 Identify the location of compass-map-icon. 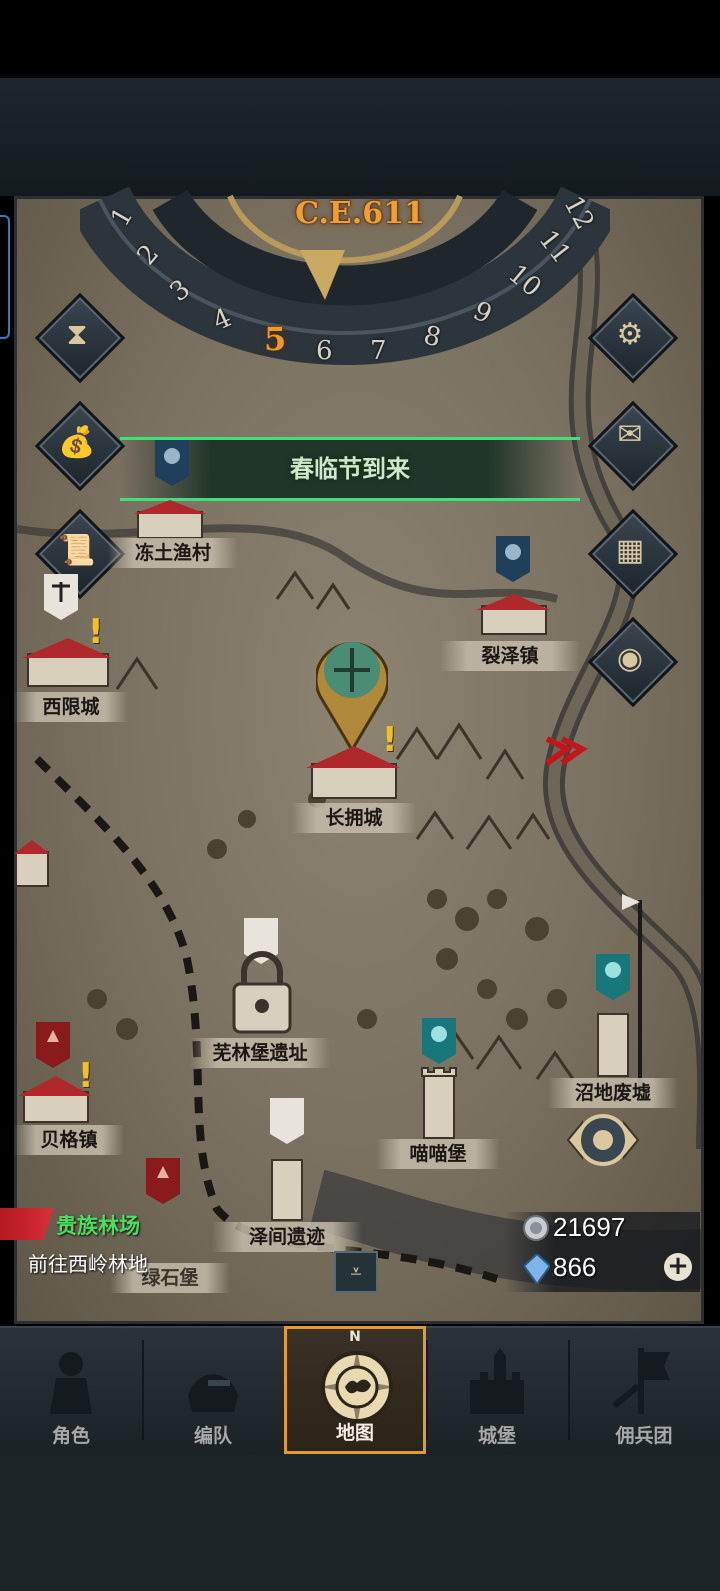
(357, 1387).